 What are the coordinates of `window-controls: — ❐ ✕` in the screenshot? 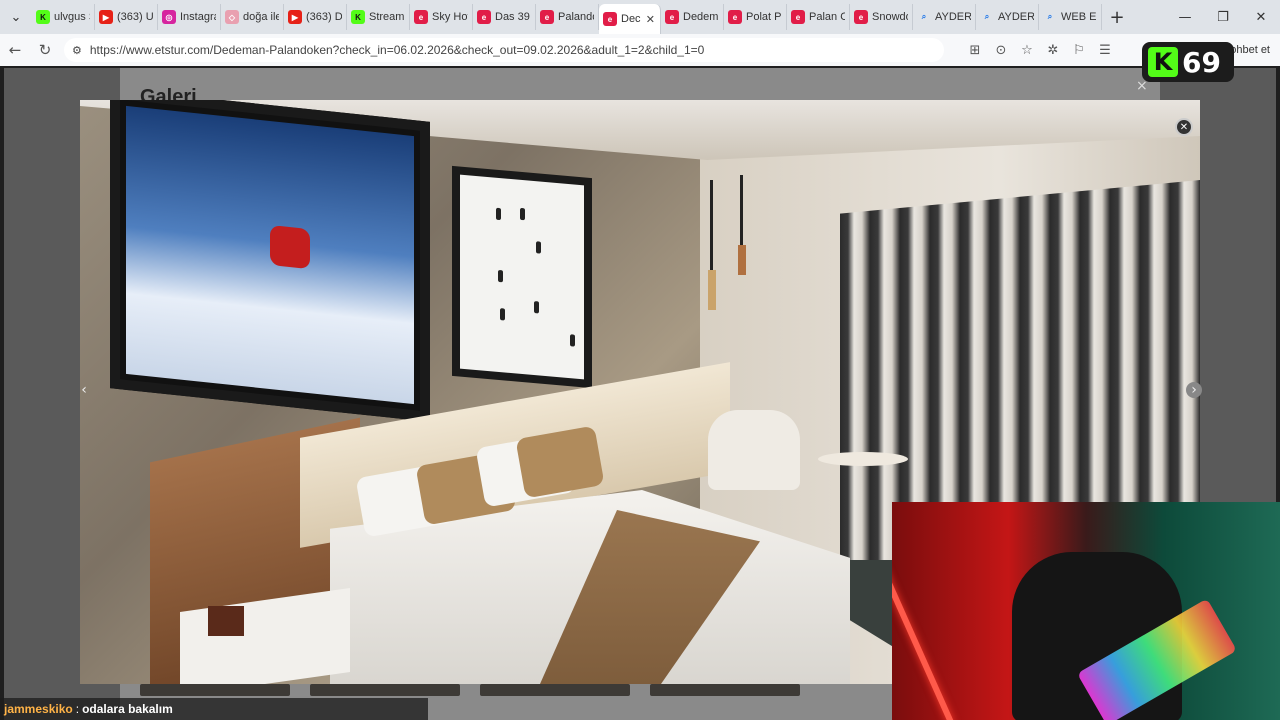 It's located at (1223, 17).